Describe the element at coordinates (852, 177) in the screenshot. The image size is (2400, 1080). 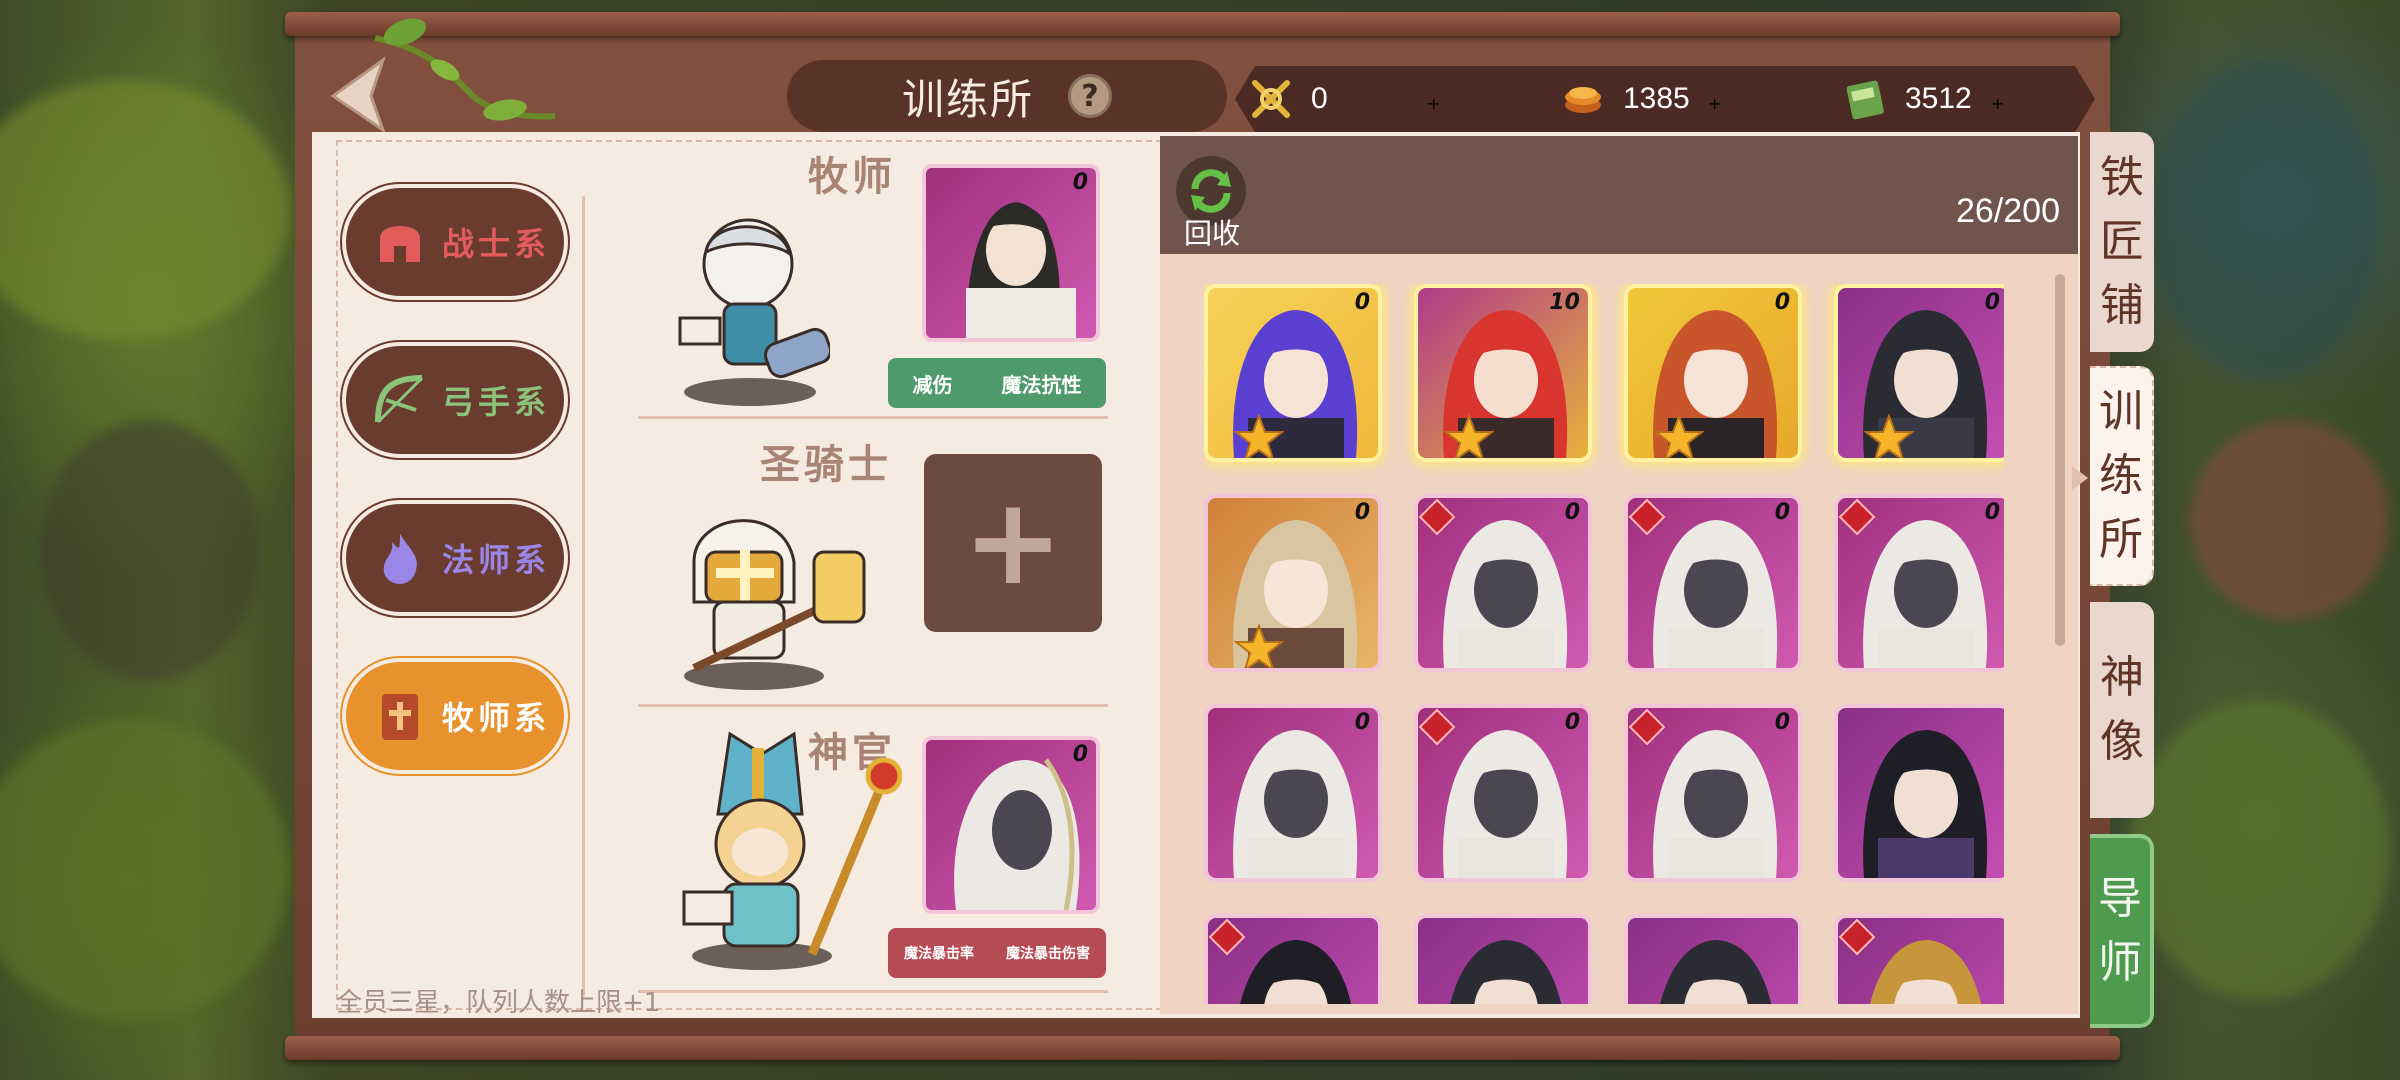
I see `slot-title-priest: 牧师` at that location.